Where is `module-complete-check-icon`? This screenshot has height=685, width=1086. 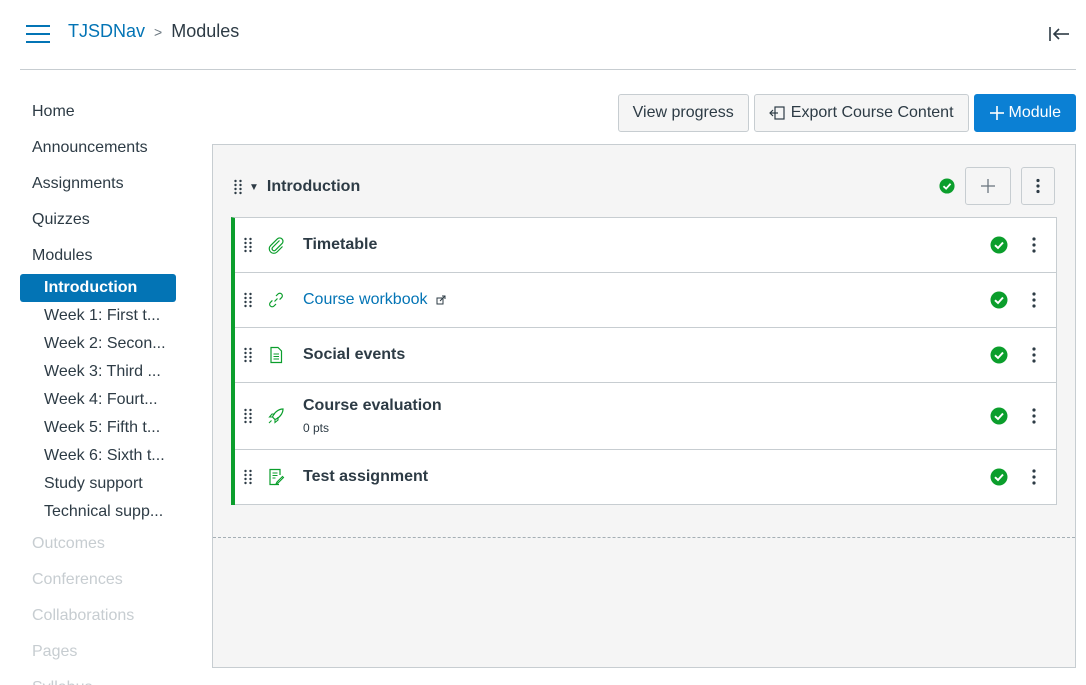 module-complete-check-icon is located at coordinates (947, 186).